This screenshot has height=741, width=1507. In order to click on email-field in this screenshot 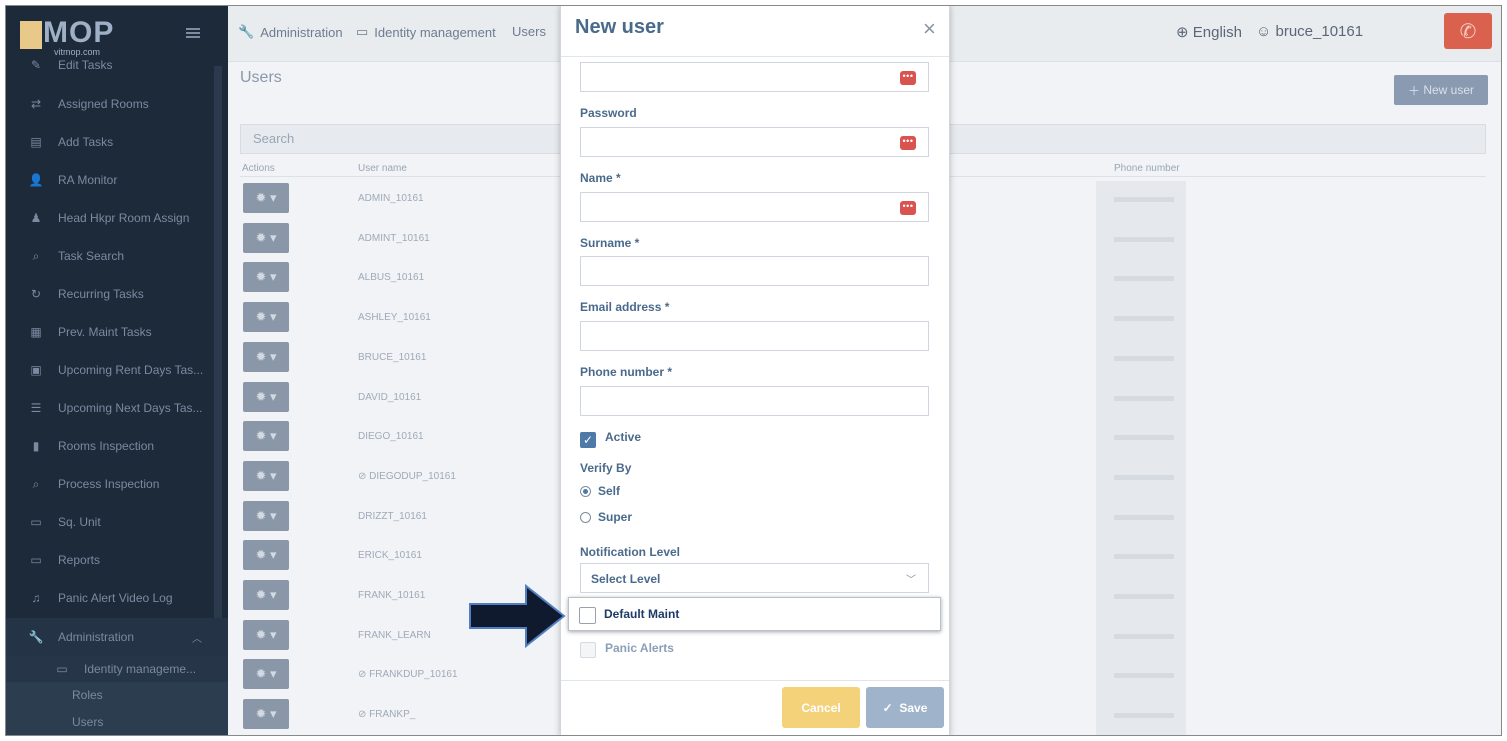, I will do `click(754, 336)`.